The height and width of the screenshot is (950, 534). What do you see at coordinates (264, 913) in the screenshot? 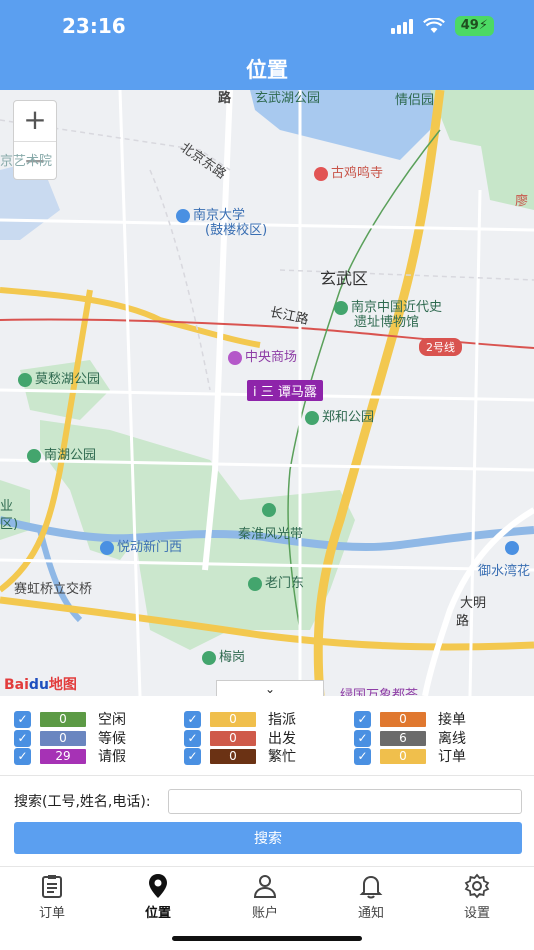
I see `tab-account-label: 账户` at bounding box center [264, 913].